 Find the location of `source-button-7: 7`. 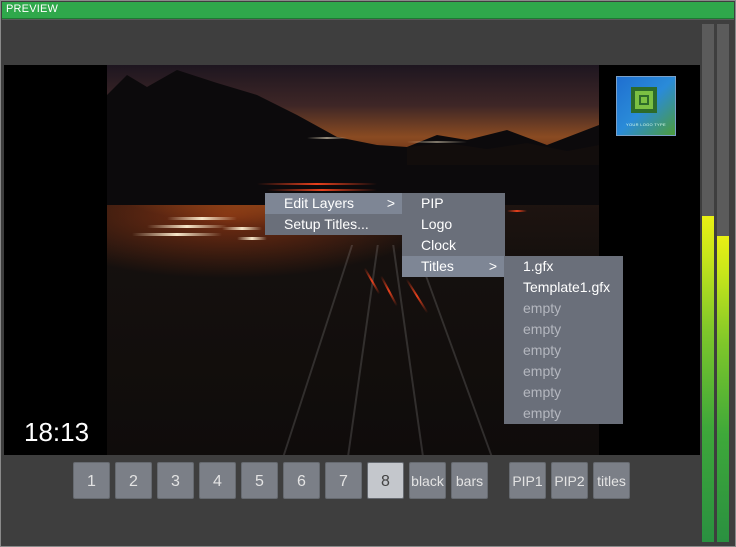

source-button-7: 7 is located at coordinates (343, 480).